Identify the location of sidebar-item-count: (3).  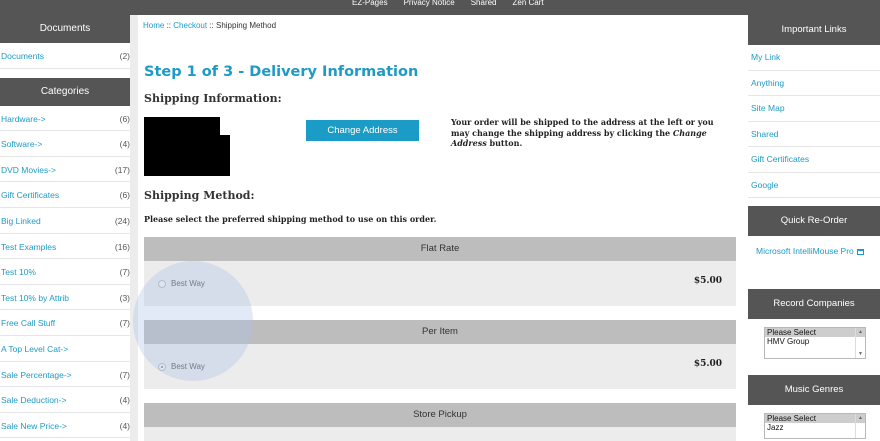
(124, 297).